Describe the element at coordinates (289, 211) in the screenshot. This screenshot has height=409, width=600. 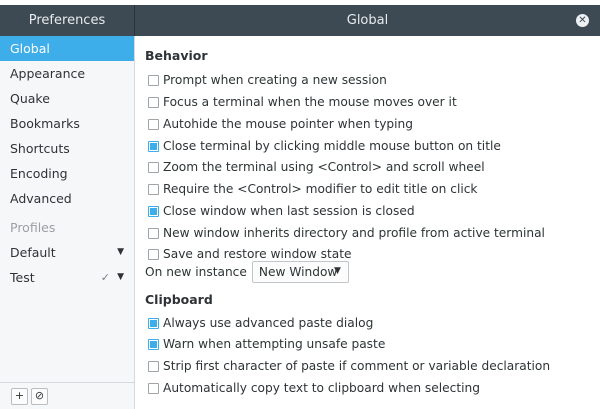
I see `option-label: Close window when last session is closed` at that location.